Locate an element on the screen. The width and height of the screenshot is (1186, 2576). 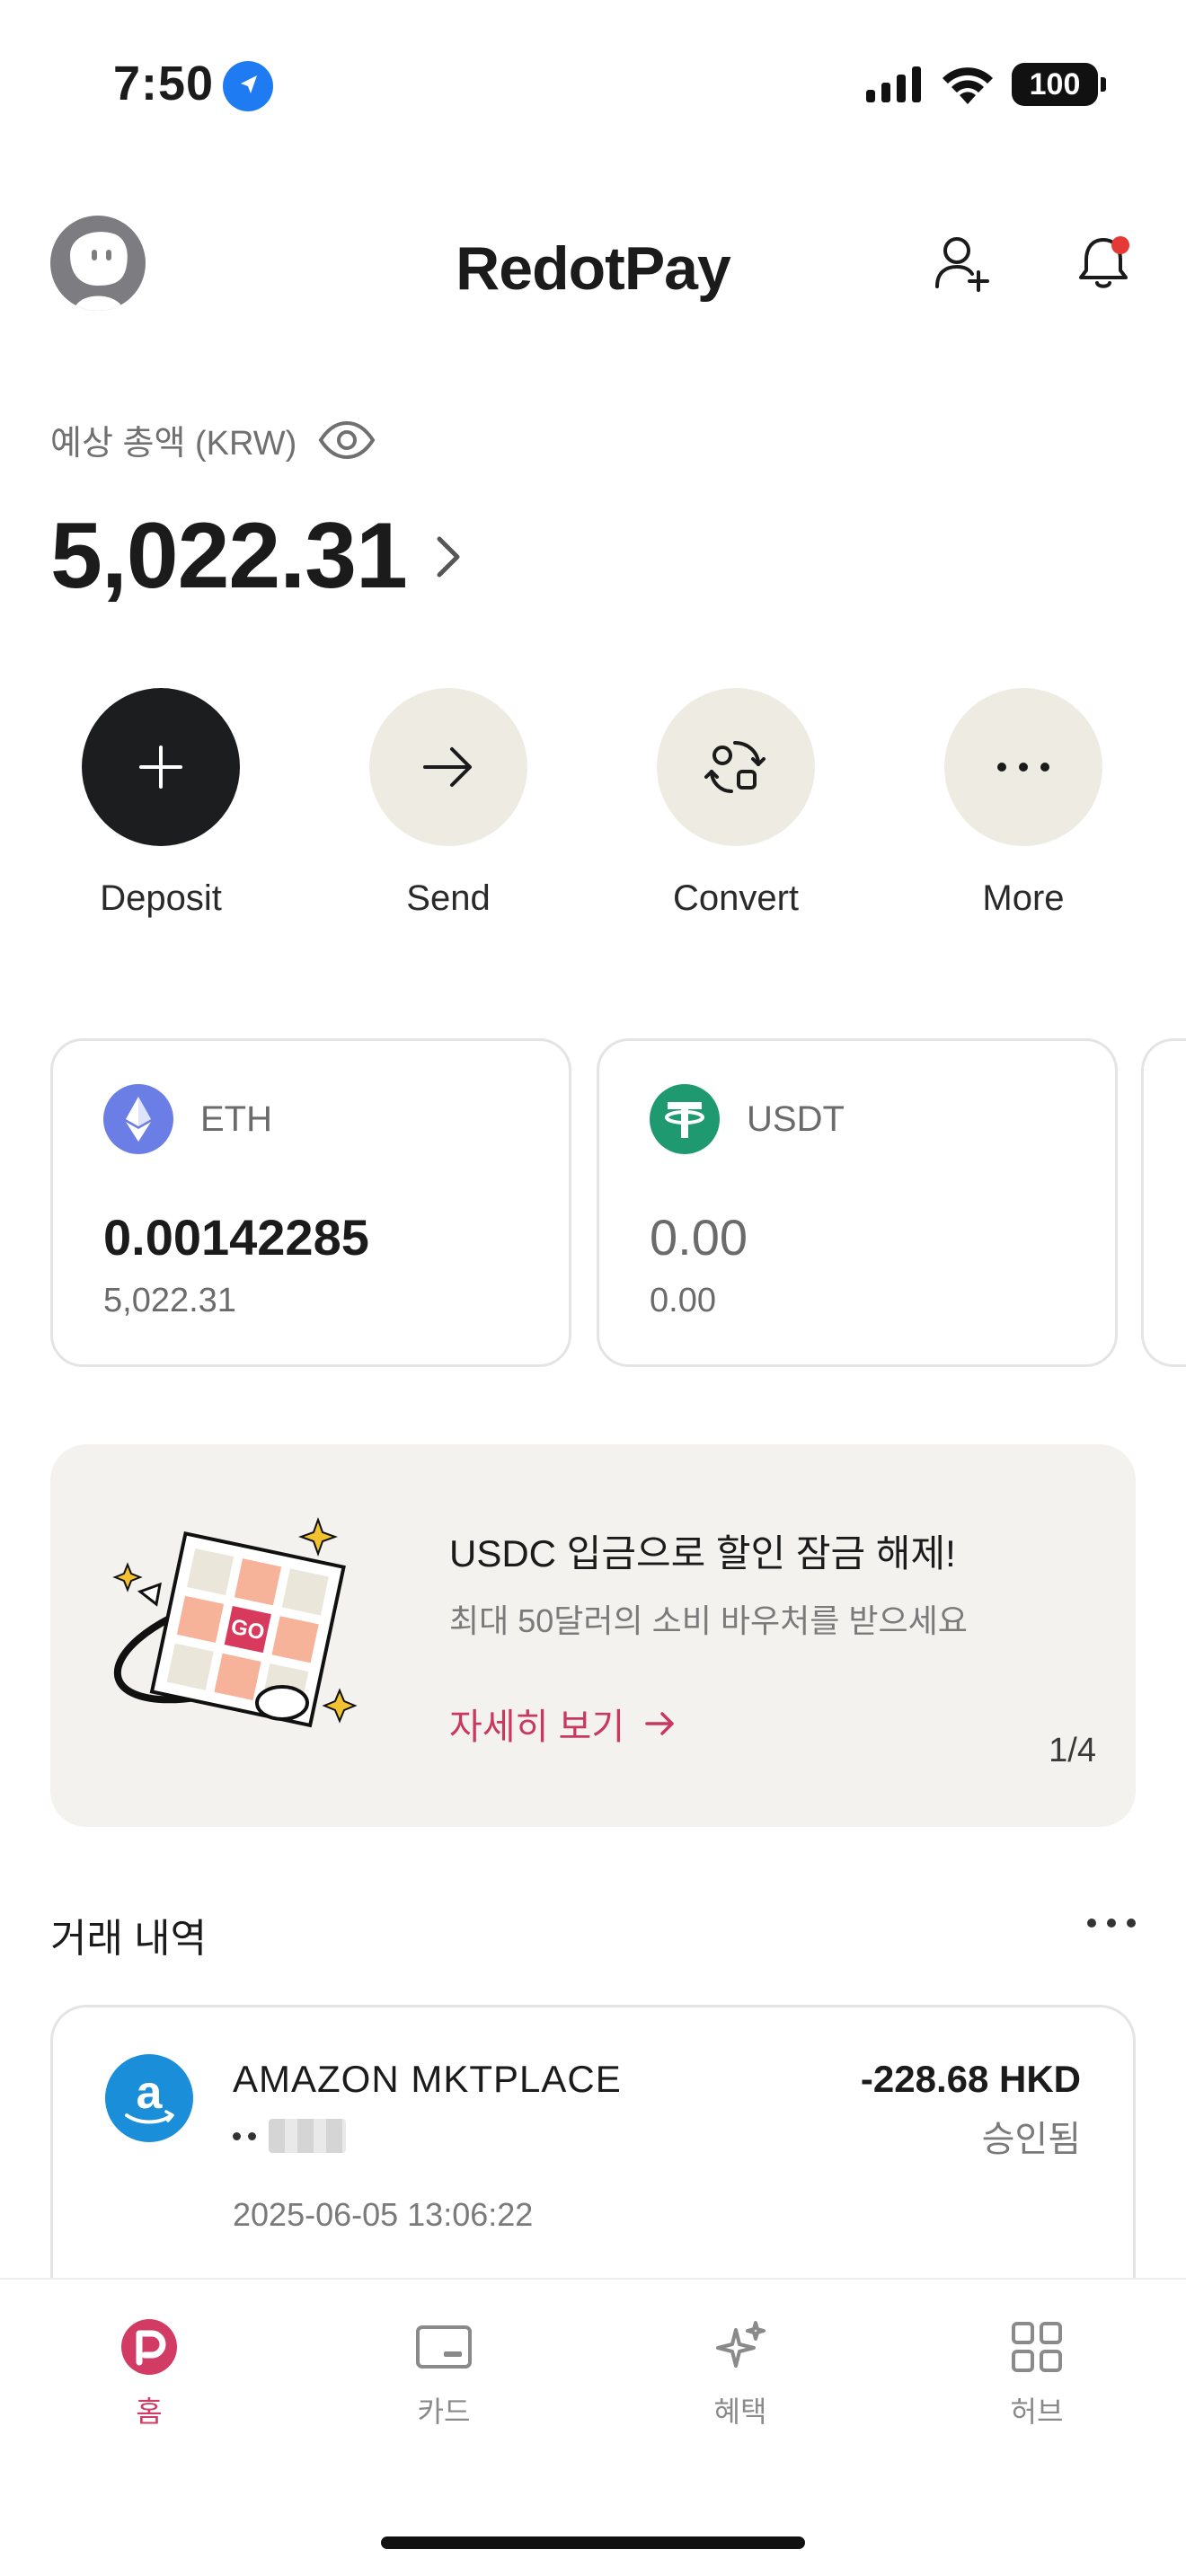
chevron-right-icon is located at coordinates (448, 556).